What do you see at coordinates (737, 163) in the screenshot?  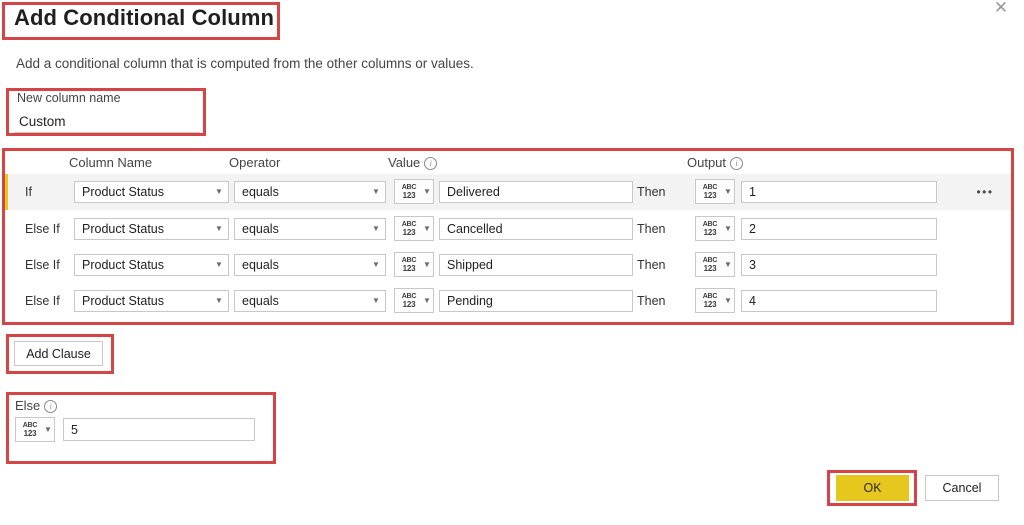 I see `info-icon-output: i` at bounding box center [737, 163].